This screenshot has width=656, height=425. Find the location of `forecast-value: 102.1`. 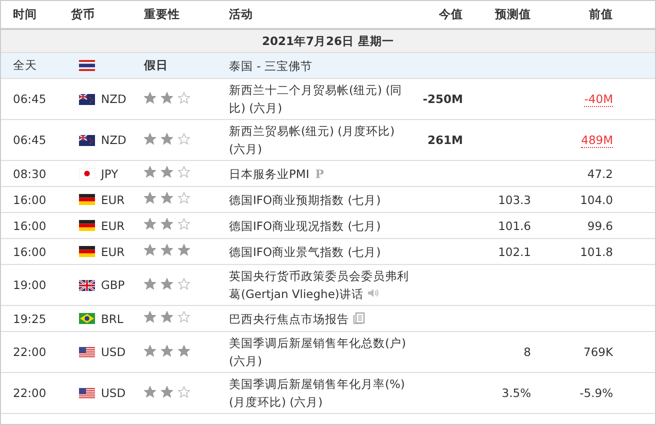

forecast-value: 102.1 is located at coordinates (514, 251).